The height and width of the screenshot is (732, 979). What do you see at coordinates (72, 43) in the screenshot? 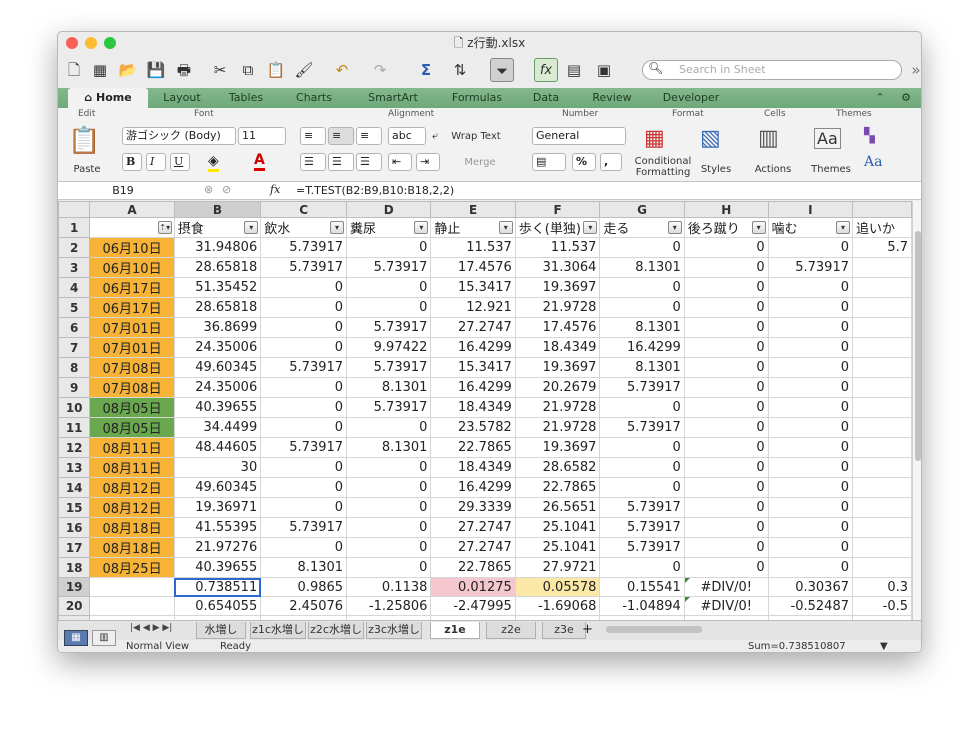
I see `close-window-button` at bounding box center [72, 43].